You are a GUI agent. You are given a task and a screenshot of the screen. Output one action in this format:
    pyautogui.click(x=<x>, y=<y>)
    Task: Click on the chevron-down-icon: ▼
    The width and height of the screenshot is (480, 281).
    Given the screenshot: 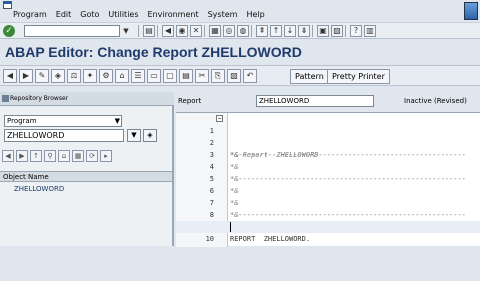 What is the action you would take?
    pyautogui.click(x=117, y=121)
    